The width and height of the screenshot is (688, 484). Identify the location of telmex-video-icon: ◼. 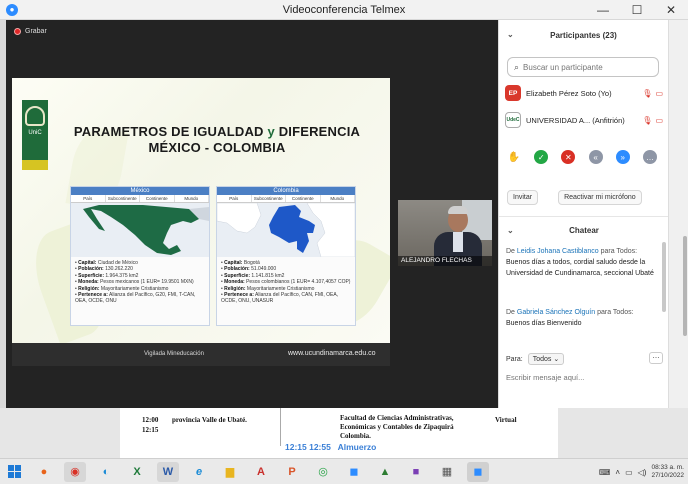
(478, 471).